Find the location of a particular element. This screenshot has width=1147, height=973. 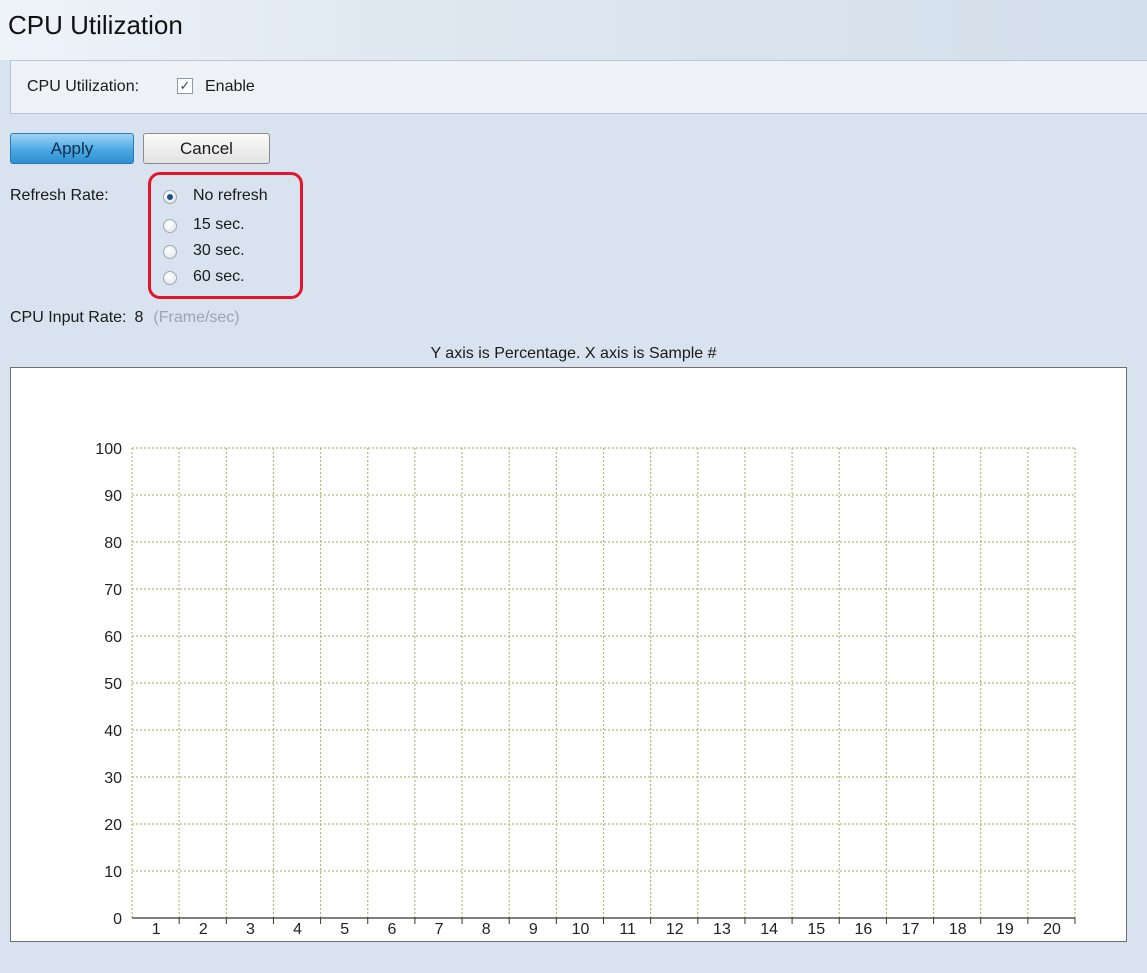

refresh-option-label: 60 sec. is located at coordinates (219, 276).